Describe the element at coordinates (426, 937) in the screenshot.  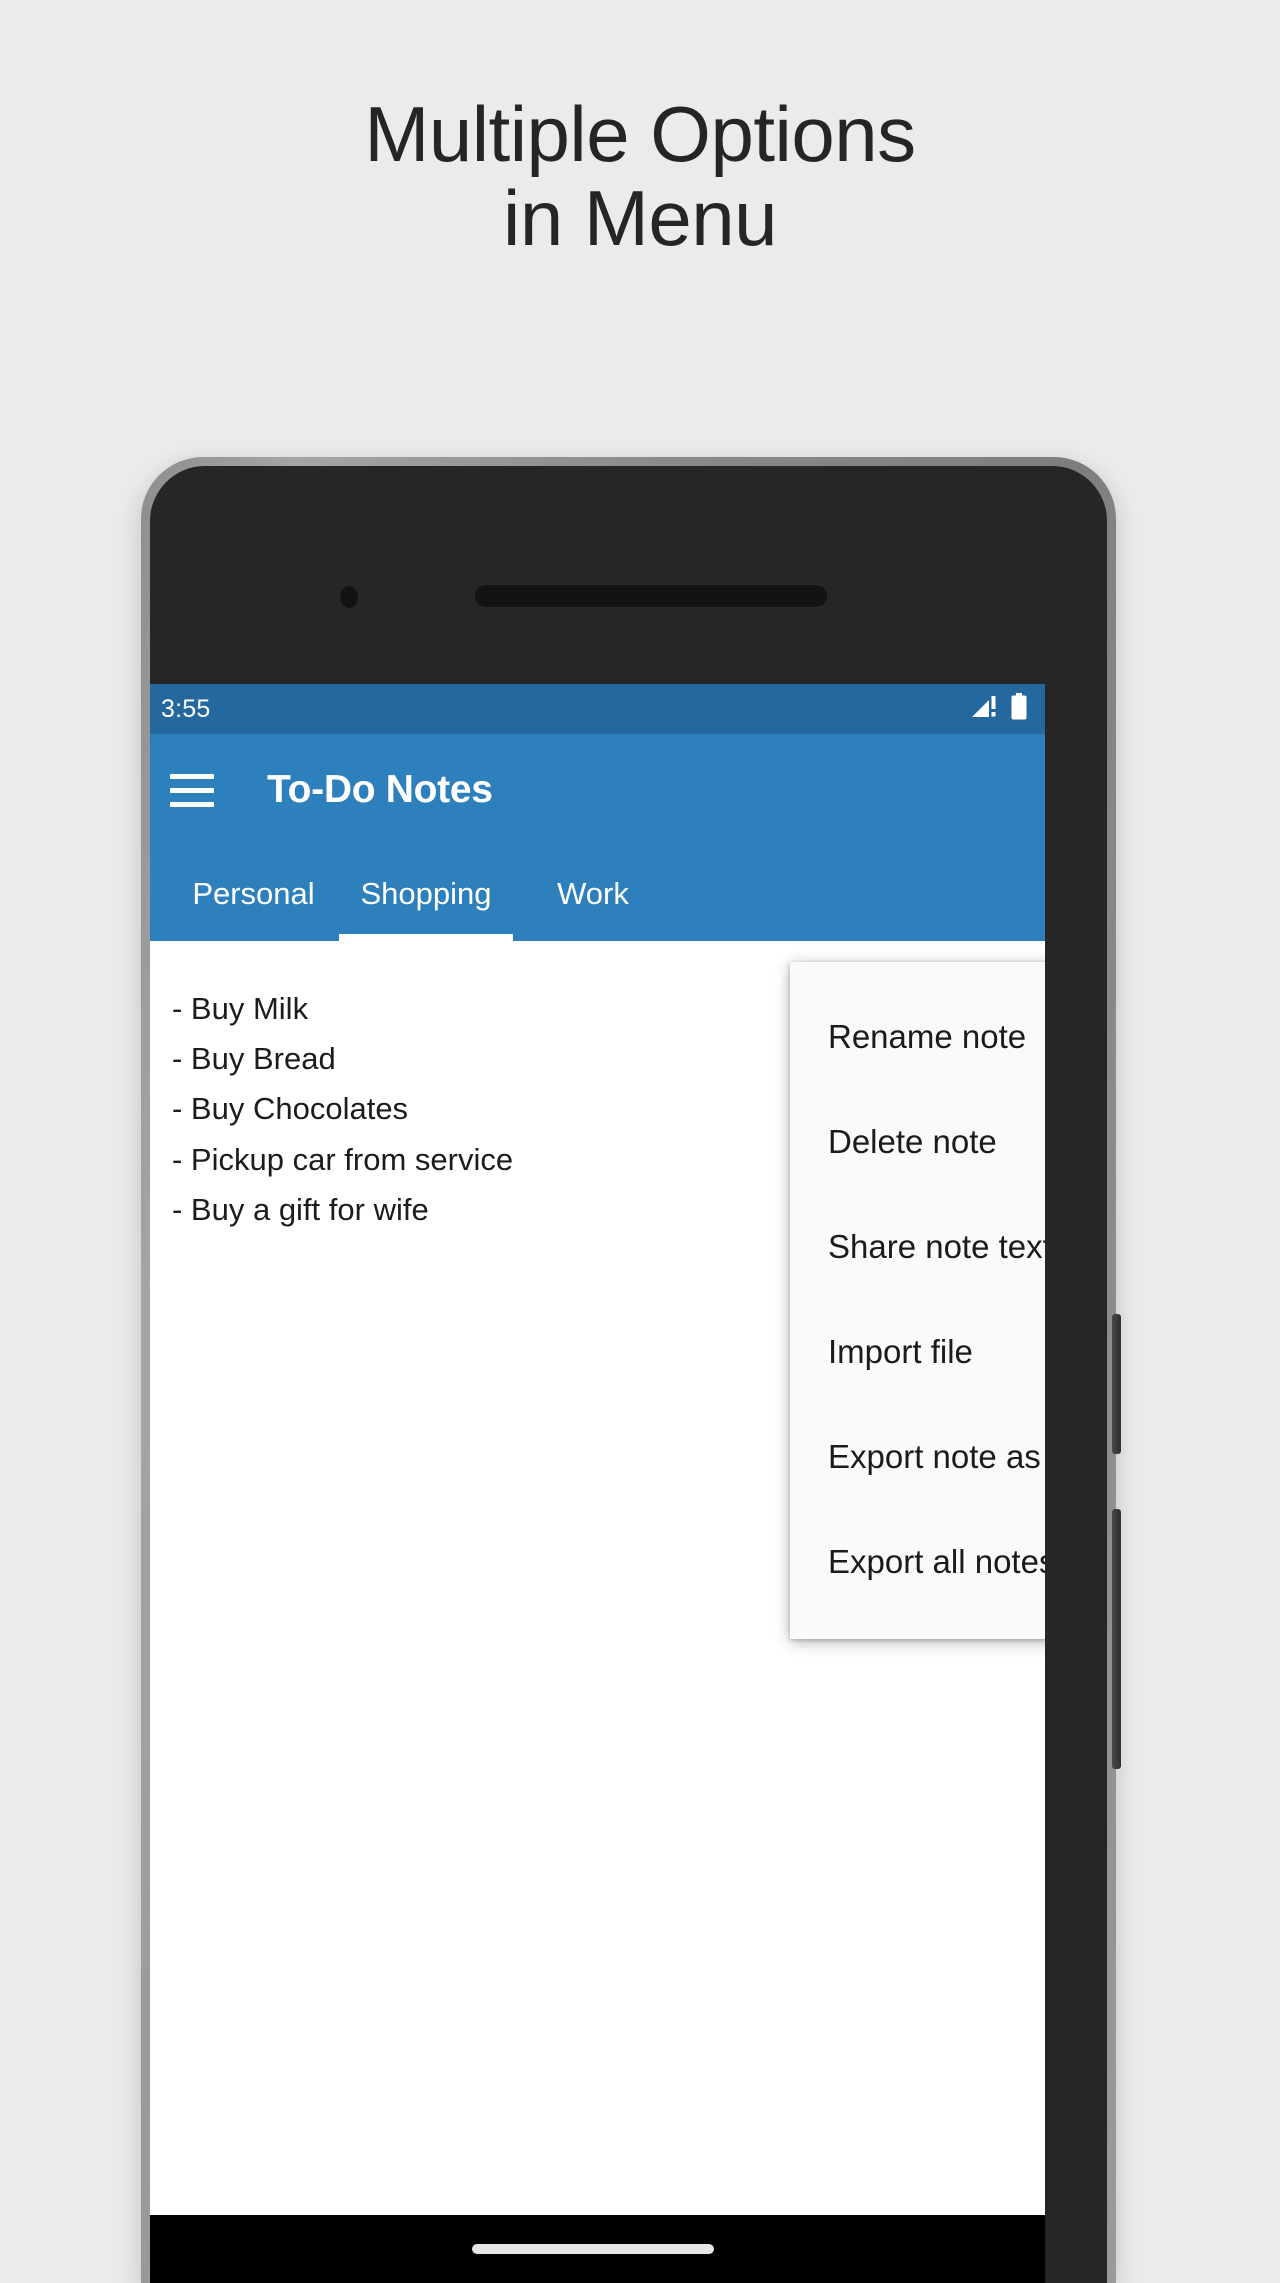
I see `tab-indicator` at that location.